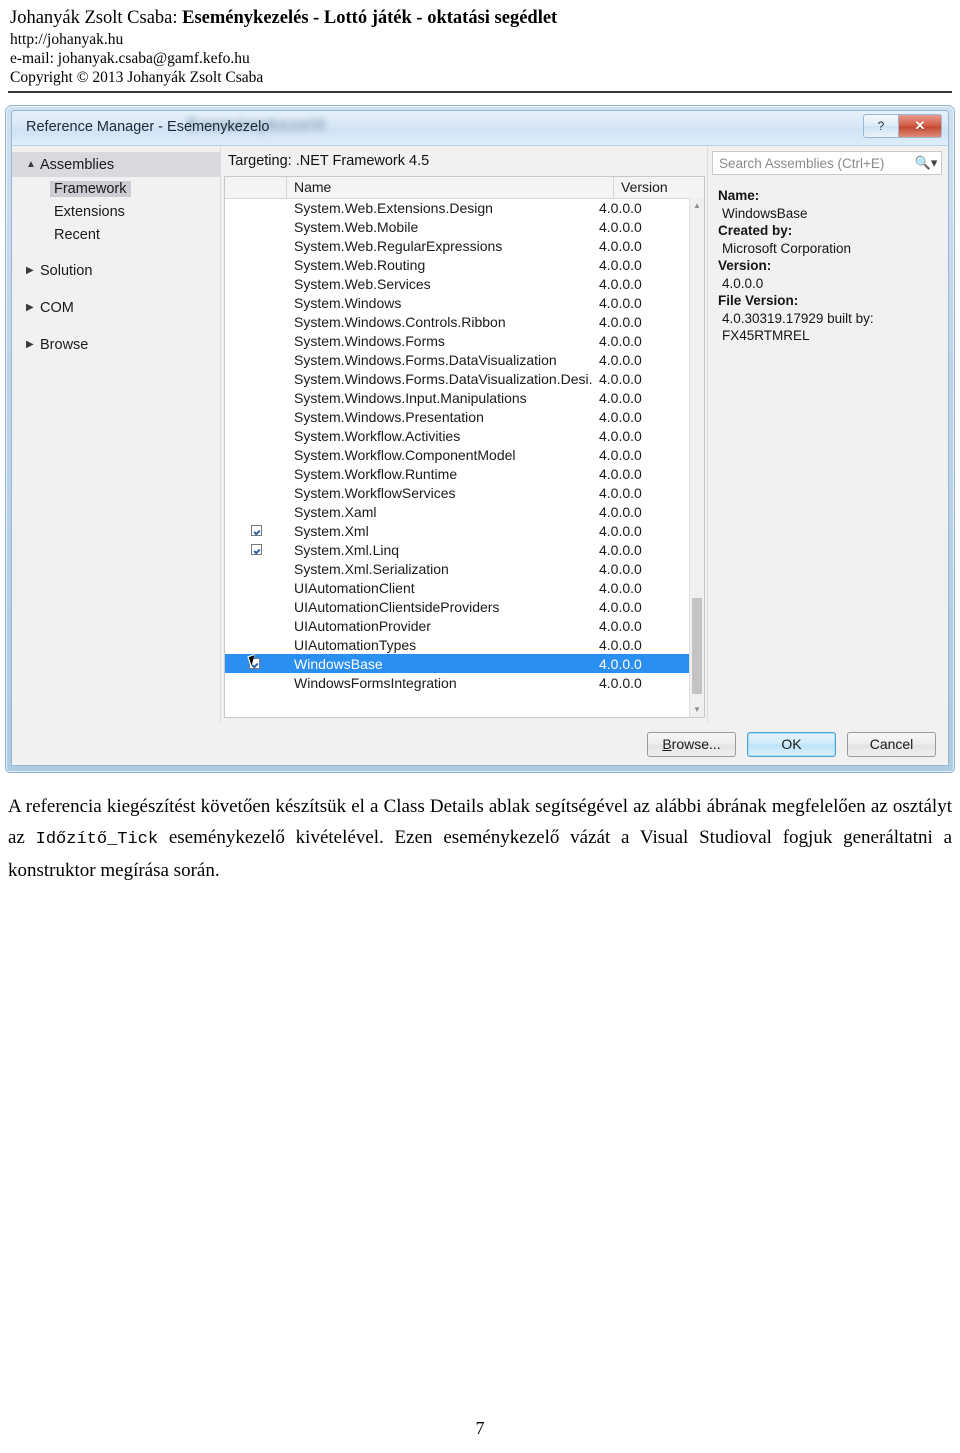 The image size is (960, 1453). Describe the element at coordinates (457, 492) in the screenshot. I see `table-row: System.WorkflowServices 4.0.0.0` at that location.